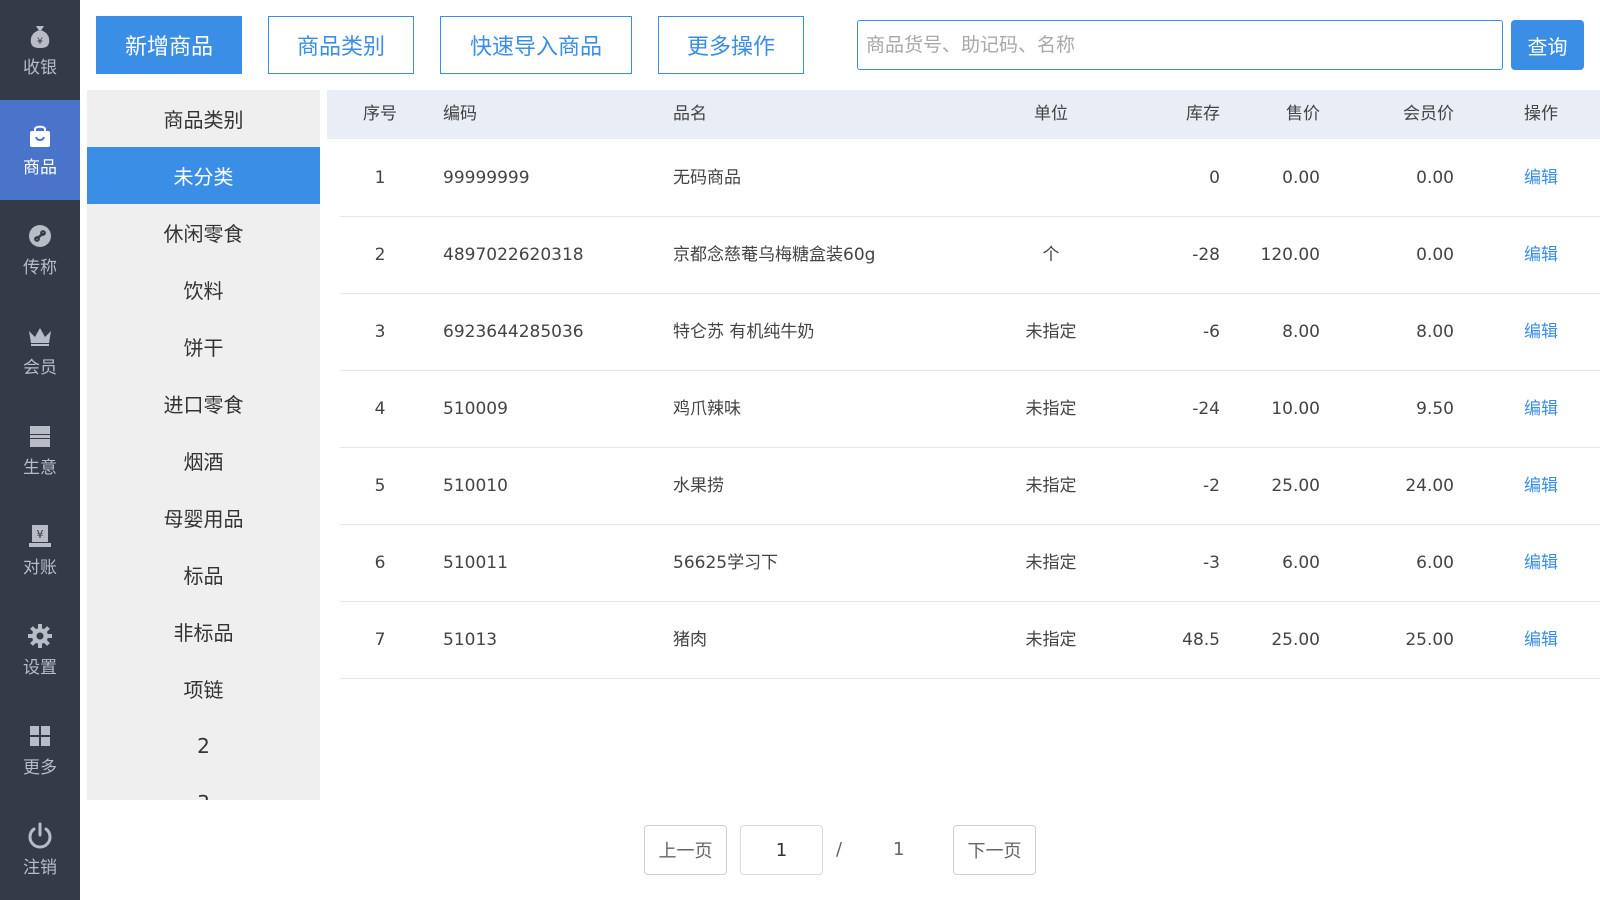 This screenshot has height=900, width=1600. Describe the element at coordinates (1428, 114) in the screenshot. I see `header-member-price: 会员价` at that location.